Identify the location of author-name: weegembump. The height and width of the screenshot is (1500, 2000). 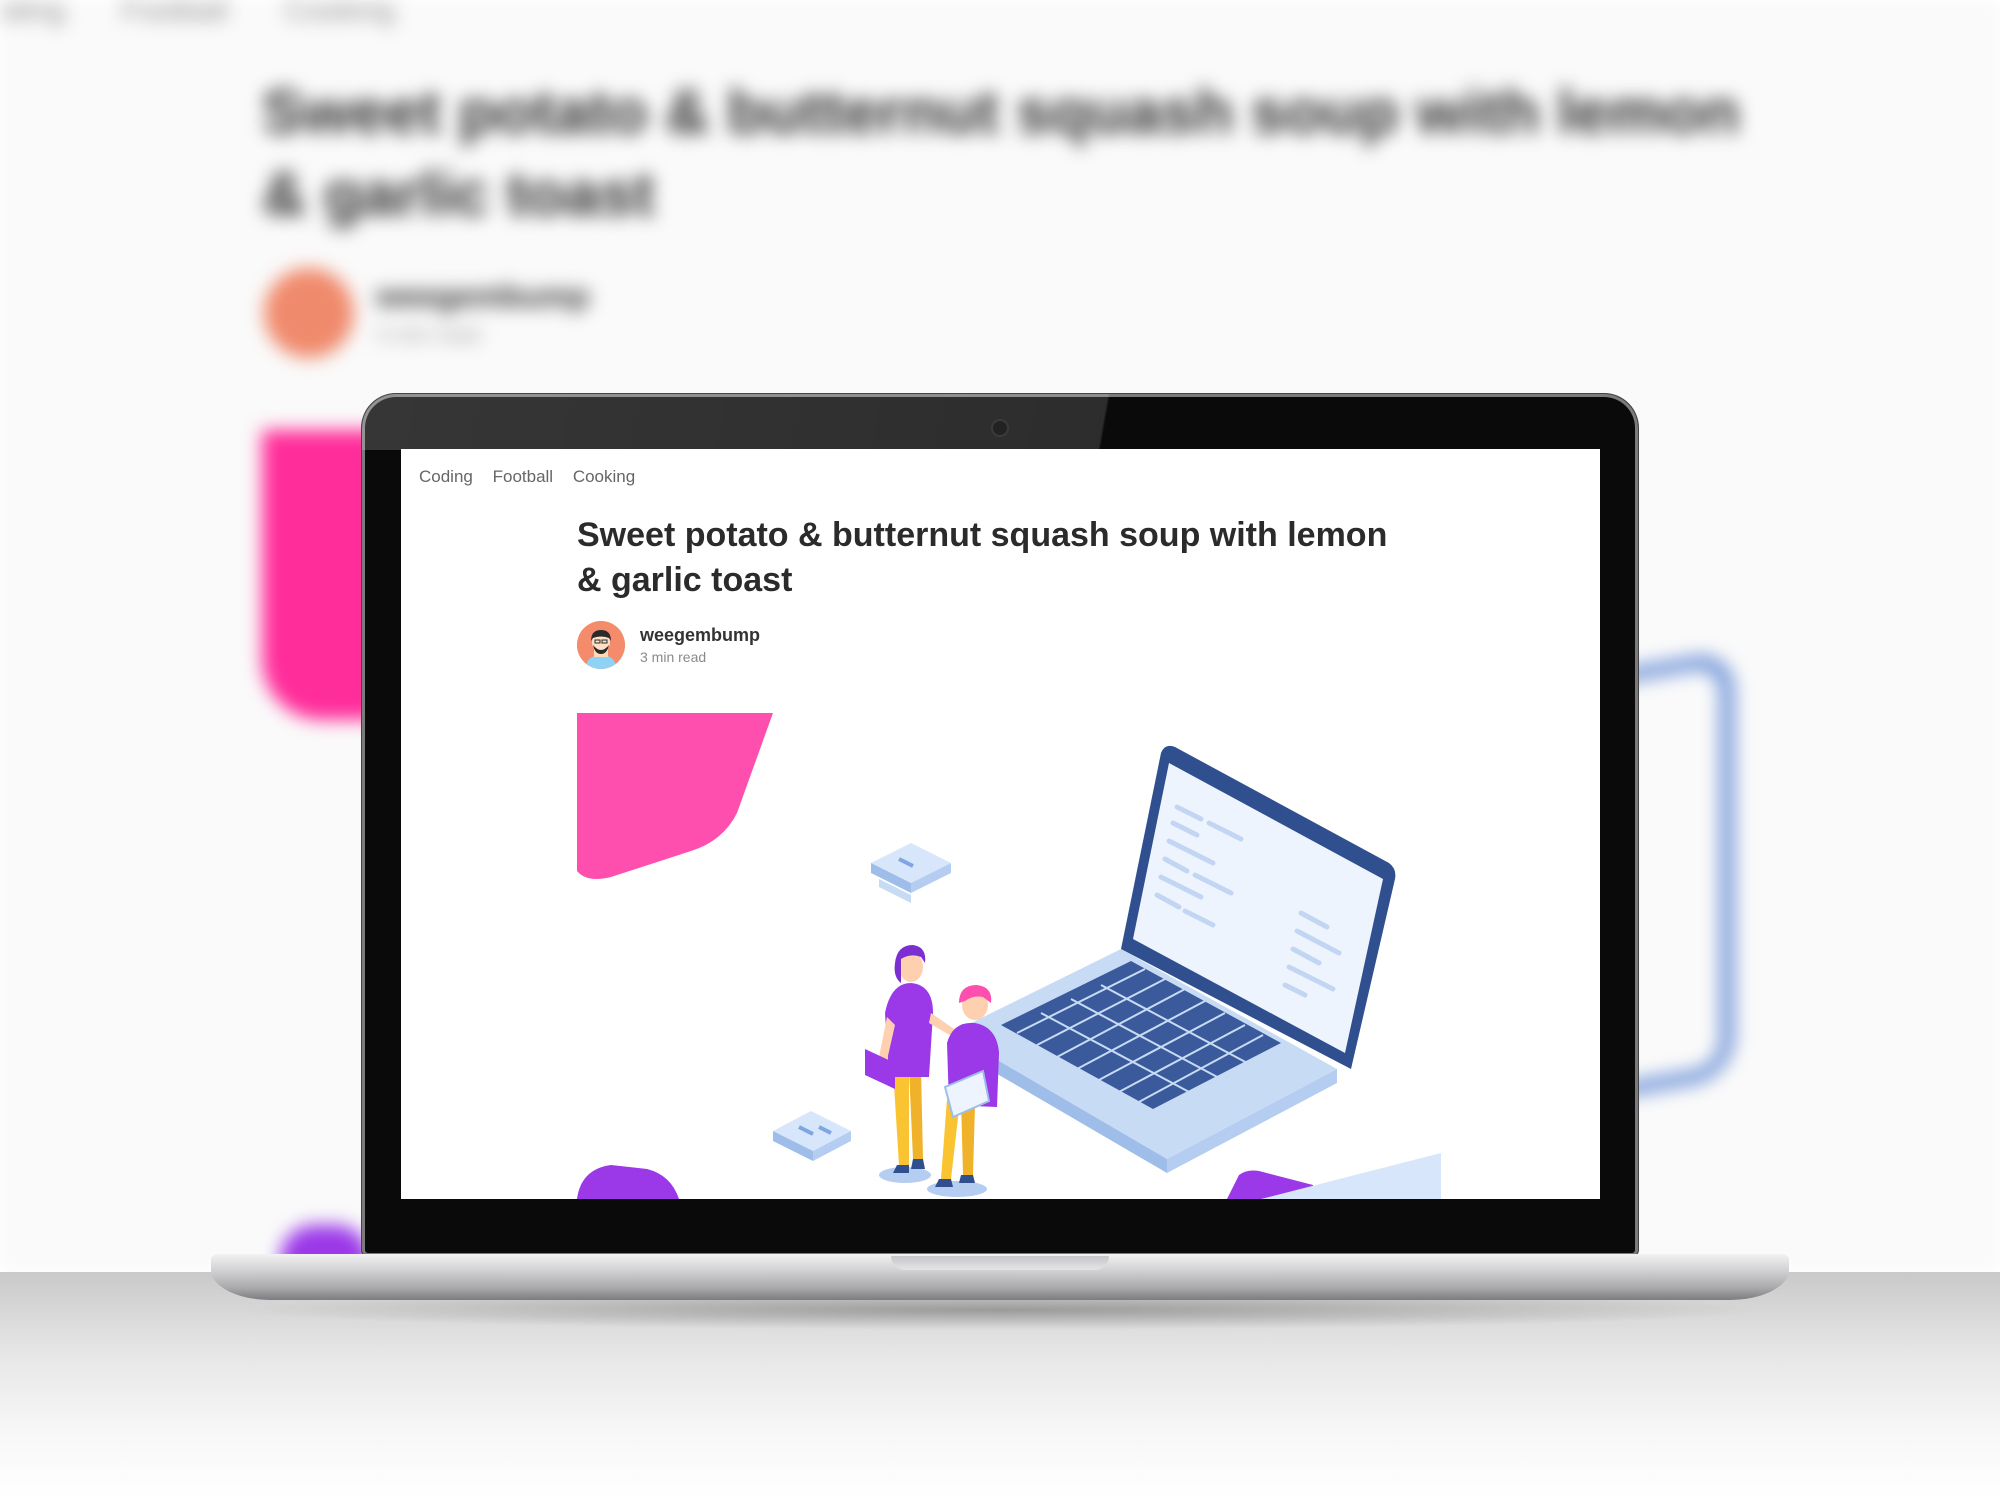
(700, 635).